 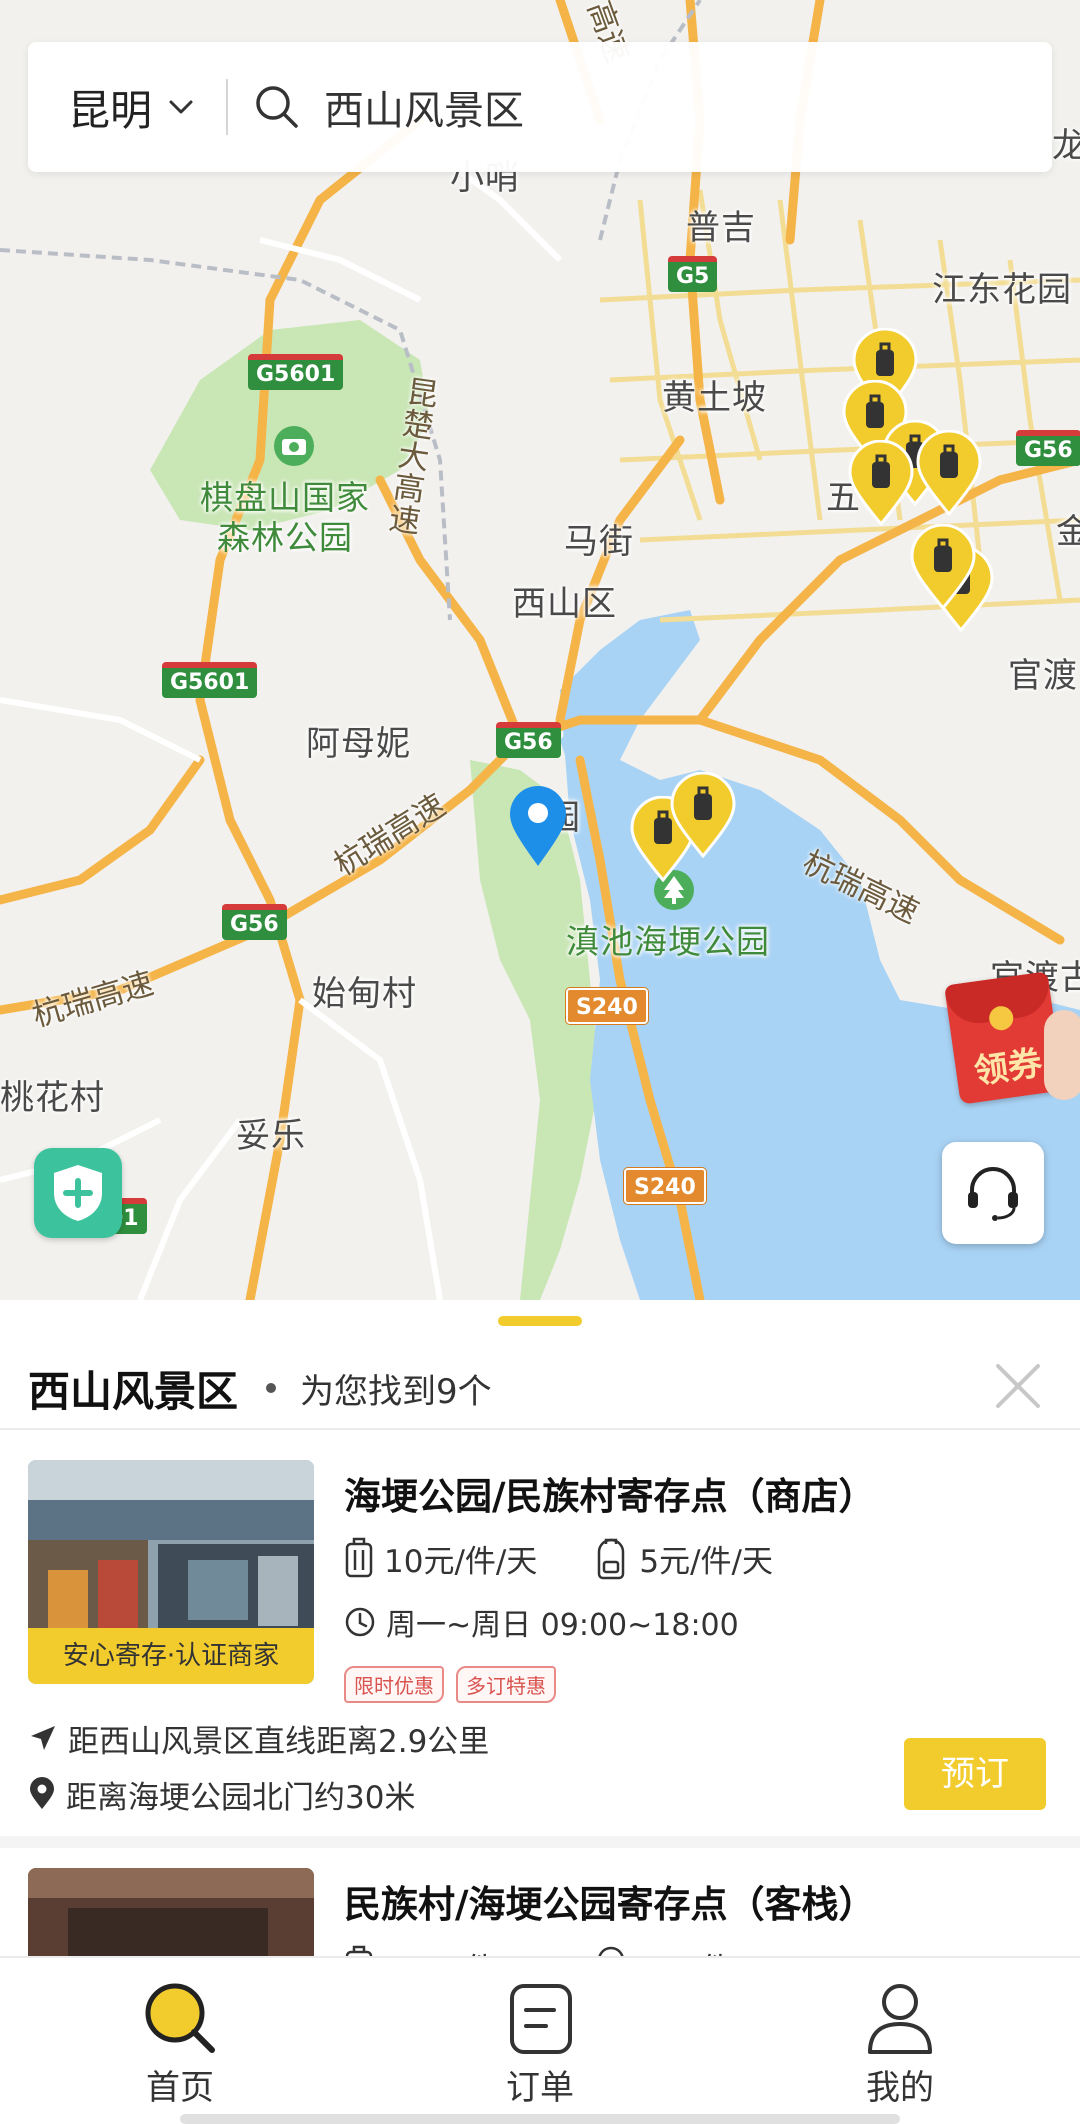 What do you see at coordinates (424, 107) in the screenshot?
I see `search-input: 西山风景区` at bounding box center [424, 107].